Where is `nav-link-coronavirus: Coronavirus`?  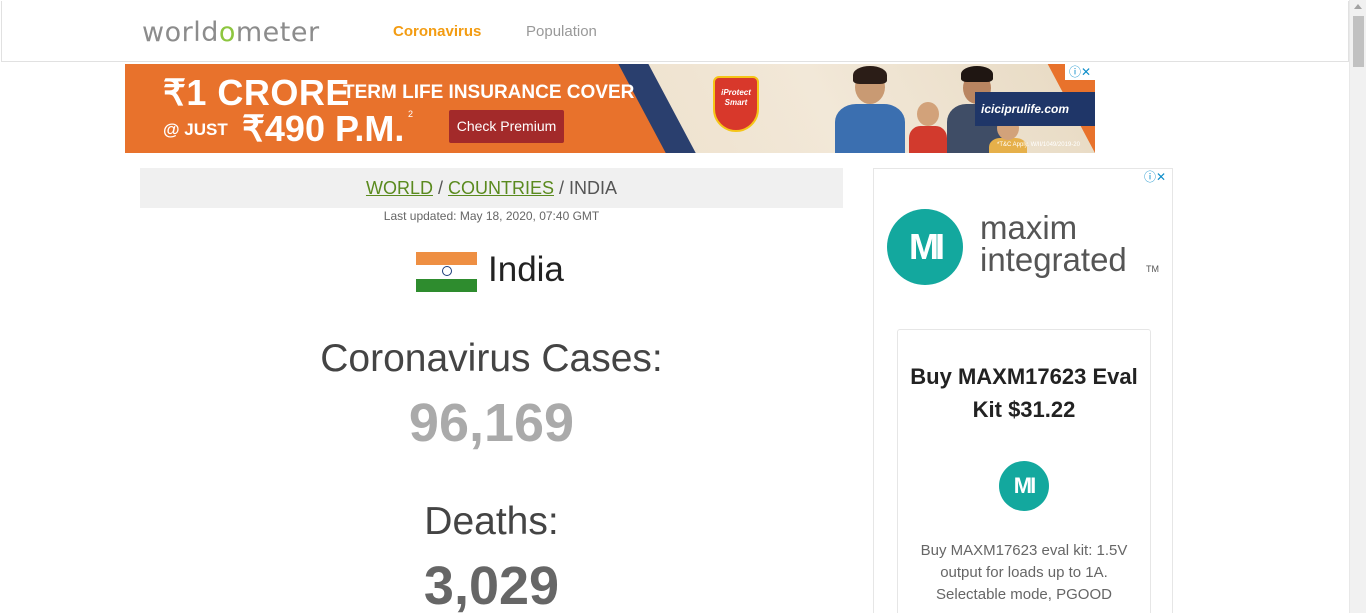 nav-link-coronavirus: Coronavirus is located at coordinates (437, 31).